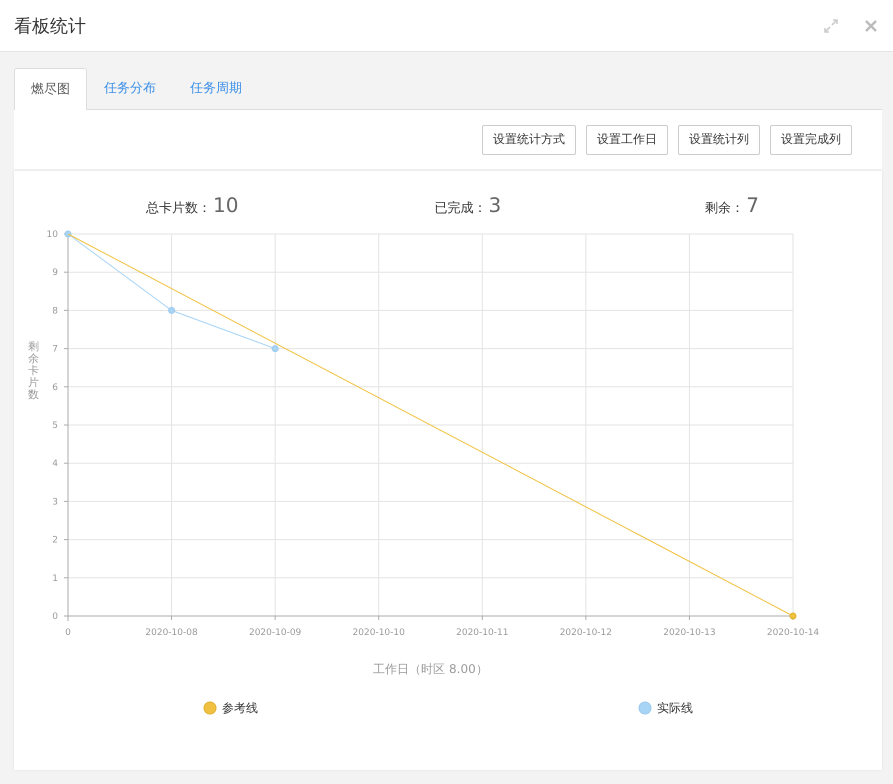  I want to click on window-title: 看板统计, so click(50, 26).